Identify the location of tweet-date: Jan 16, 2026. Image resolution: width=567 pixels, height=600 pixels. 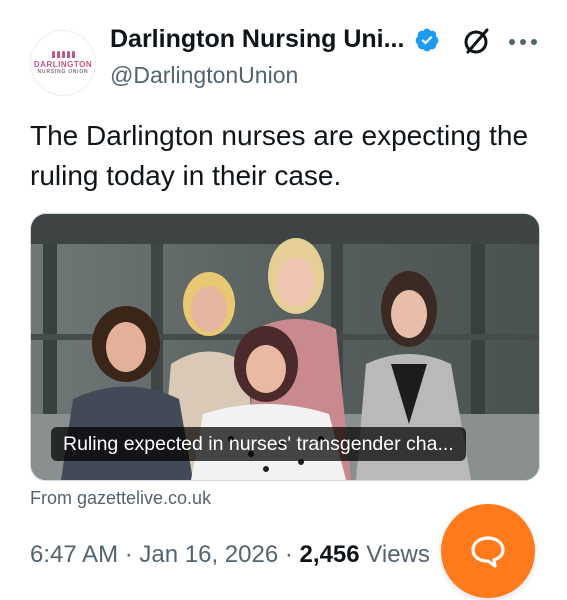
(208, 554).